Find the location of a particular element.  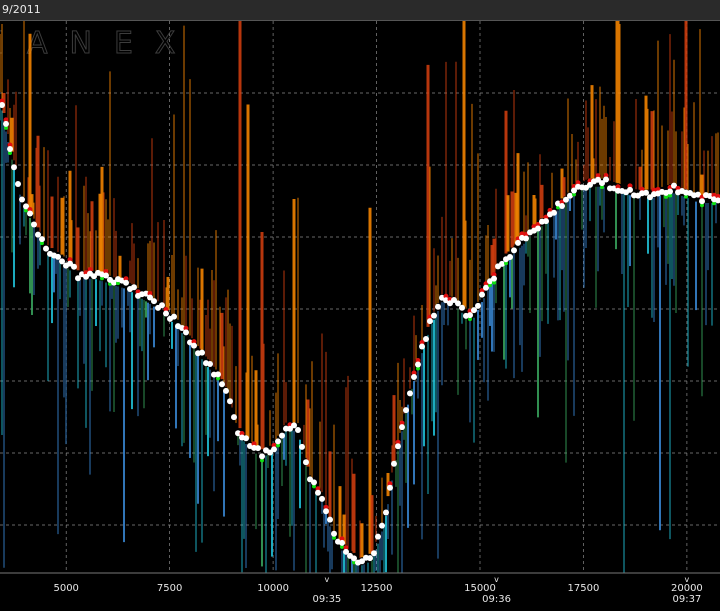

x-tick-label: 7500 is located at coordinates (169, 588).